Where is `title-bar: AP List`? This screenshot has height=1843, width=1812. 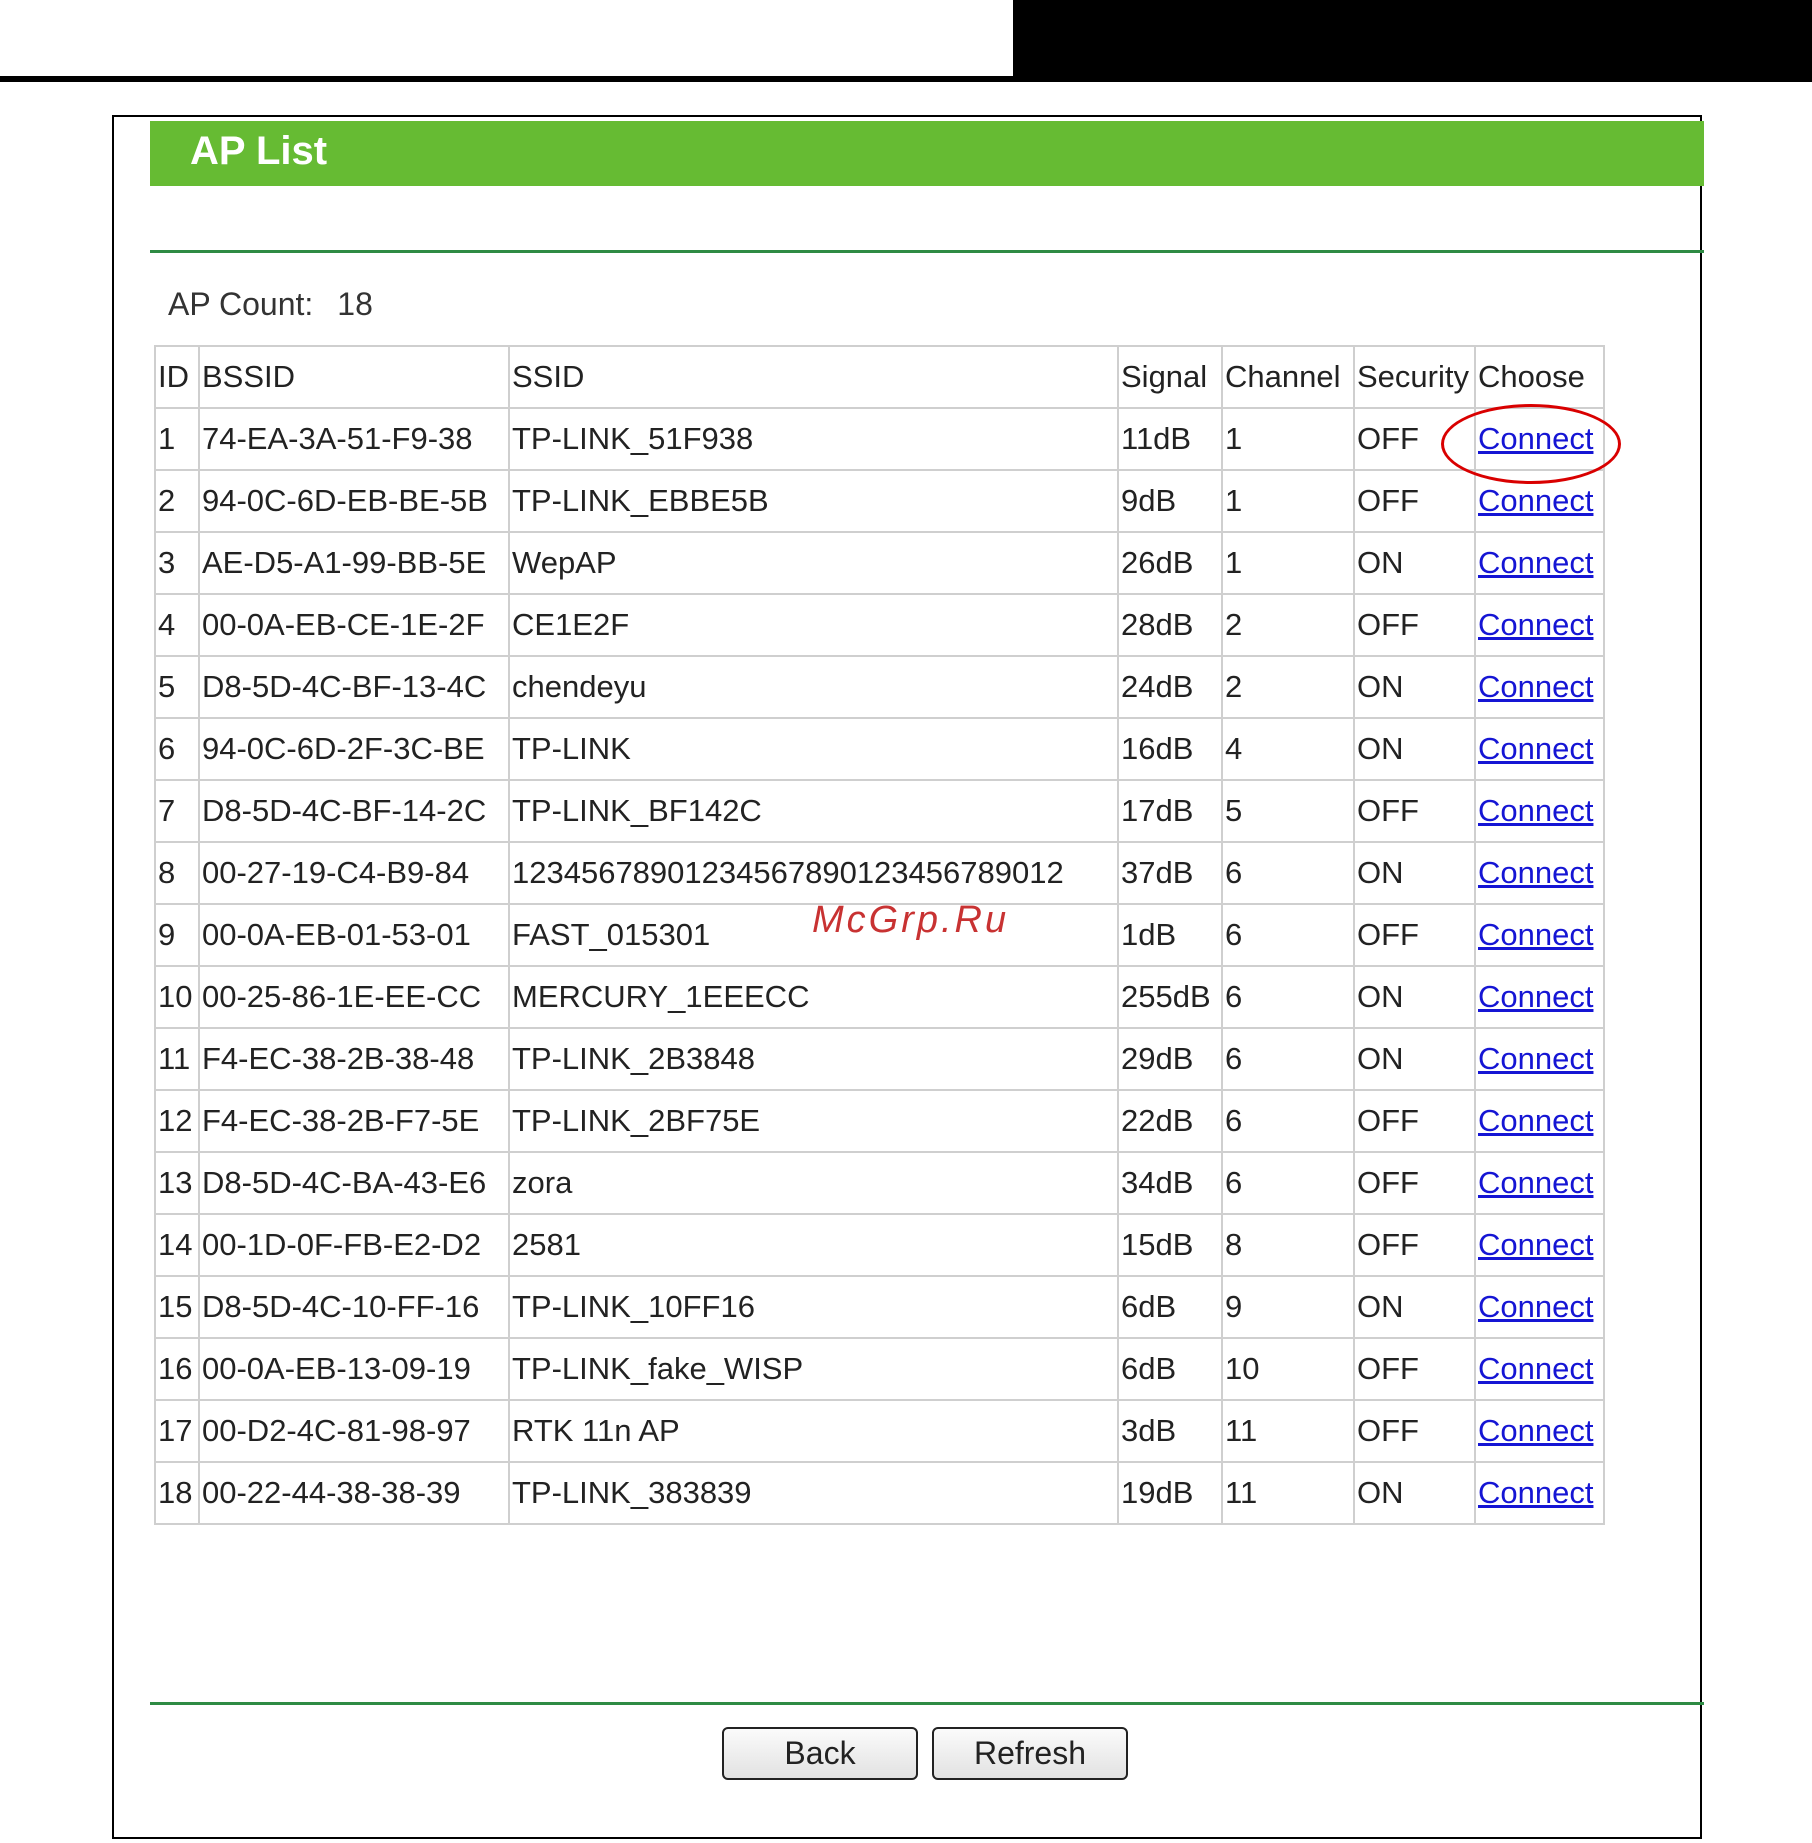
title-bar: AP List is located at coordinates (927, 153).